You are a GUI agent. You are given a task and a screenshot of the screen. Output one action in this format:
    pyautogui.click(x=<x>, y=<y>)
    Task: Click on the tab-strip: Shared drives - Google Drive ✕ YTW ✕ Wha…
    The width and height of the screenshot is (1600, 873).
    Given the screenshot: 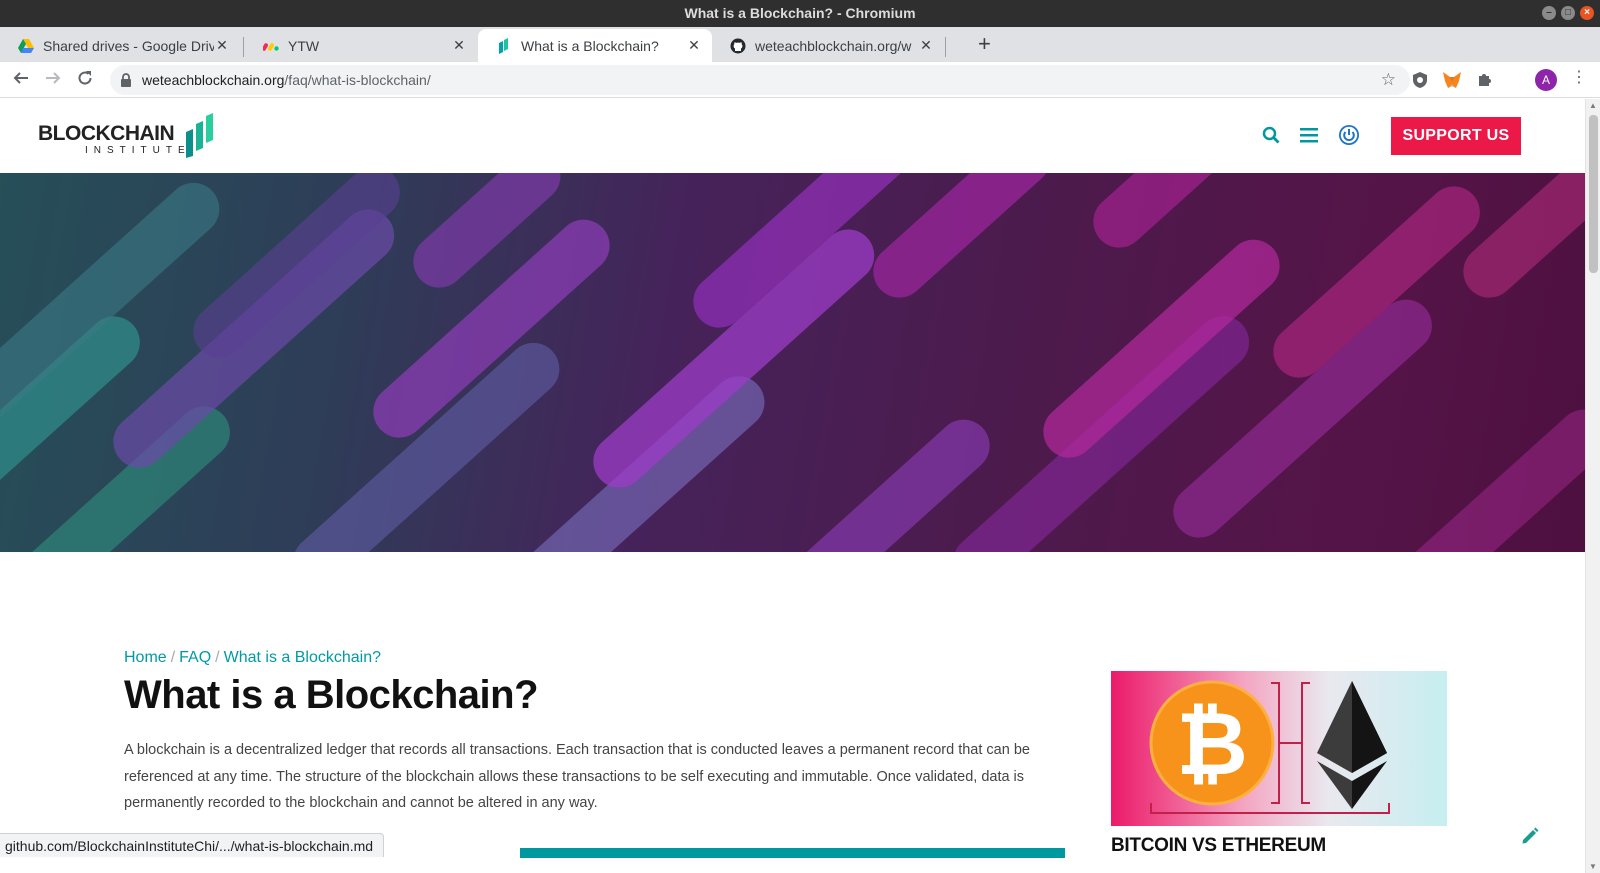 What is the action you would take?
    pyautogui.click(x=800, y=44)
    